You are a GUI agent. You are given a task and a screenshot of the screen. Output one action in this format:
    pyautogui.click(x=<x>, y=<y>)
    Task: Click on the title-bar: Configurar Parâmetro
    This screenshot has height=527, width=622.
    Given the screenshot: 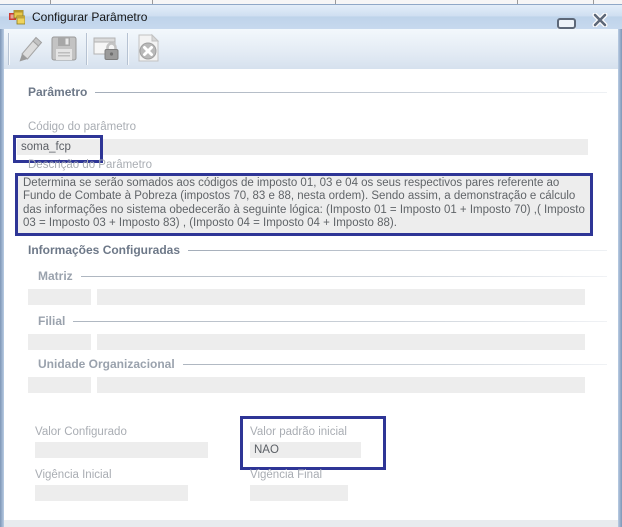 What is the action you would take?
    pyautogui.click(x=311, y=16)
    